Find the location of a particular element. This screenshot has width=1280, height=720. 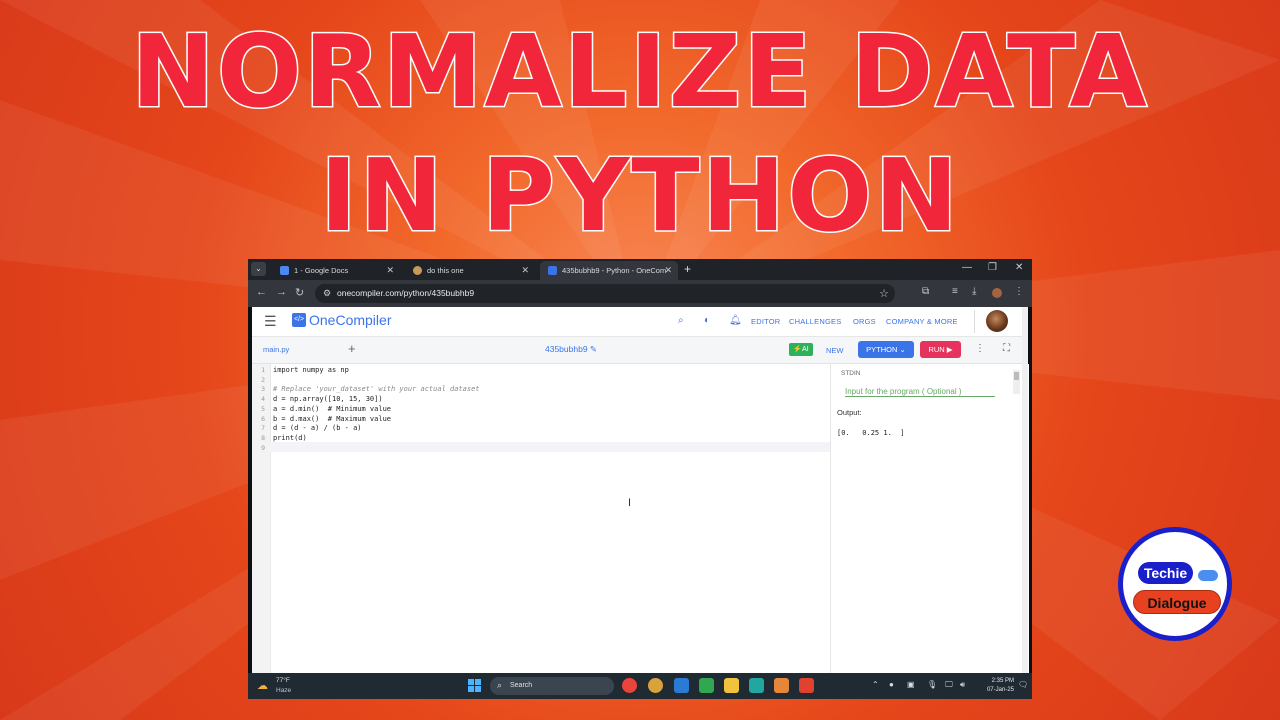

page-scrollbar is located at coordinates (1025, 490).